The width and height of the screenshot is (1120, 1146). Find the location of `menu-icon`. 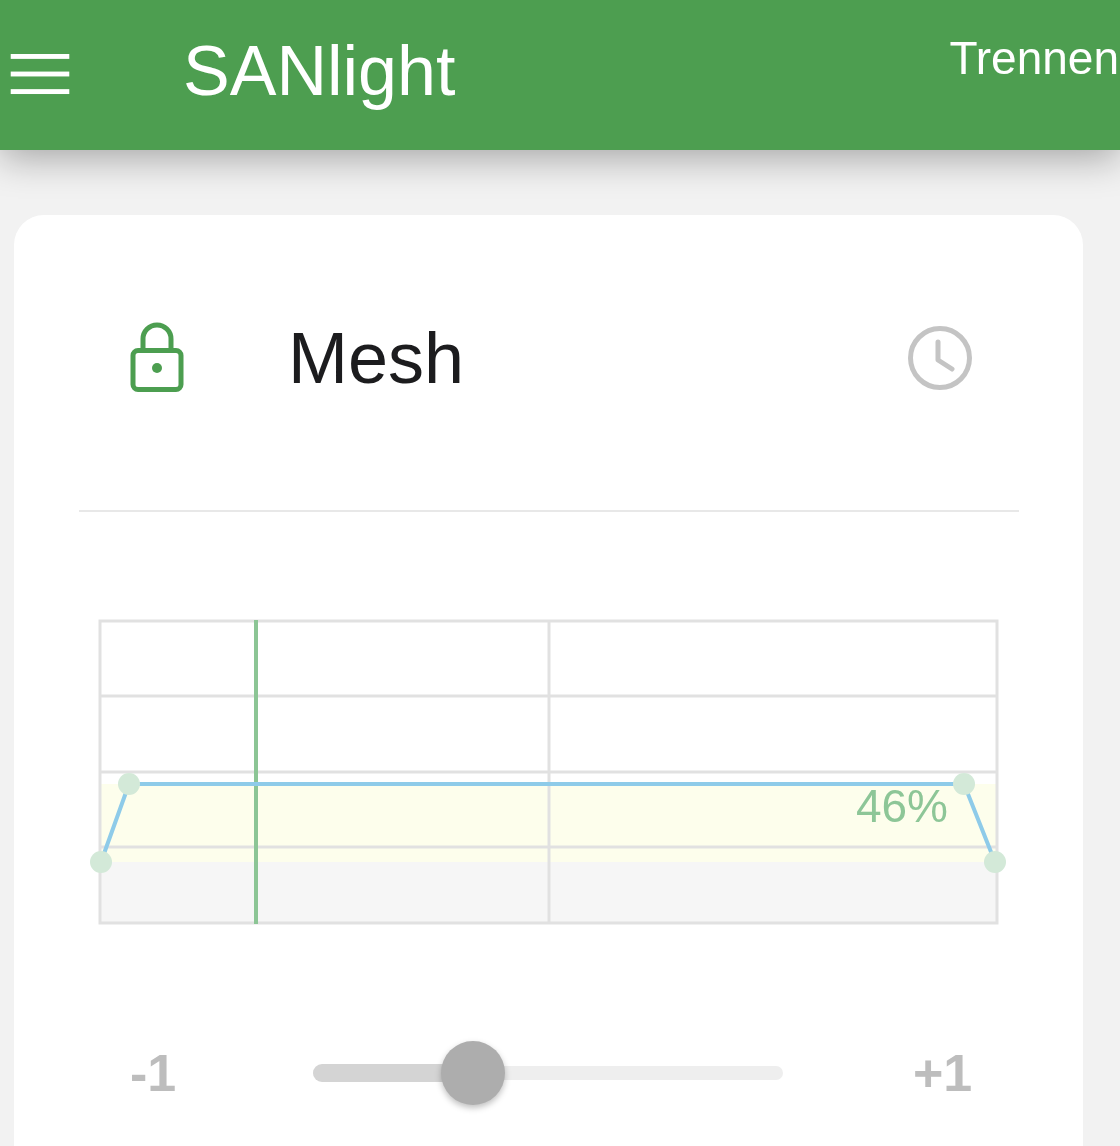

menu-icon is located at coordinates (40, 74).